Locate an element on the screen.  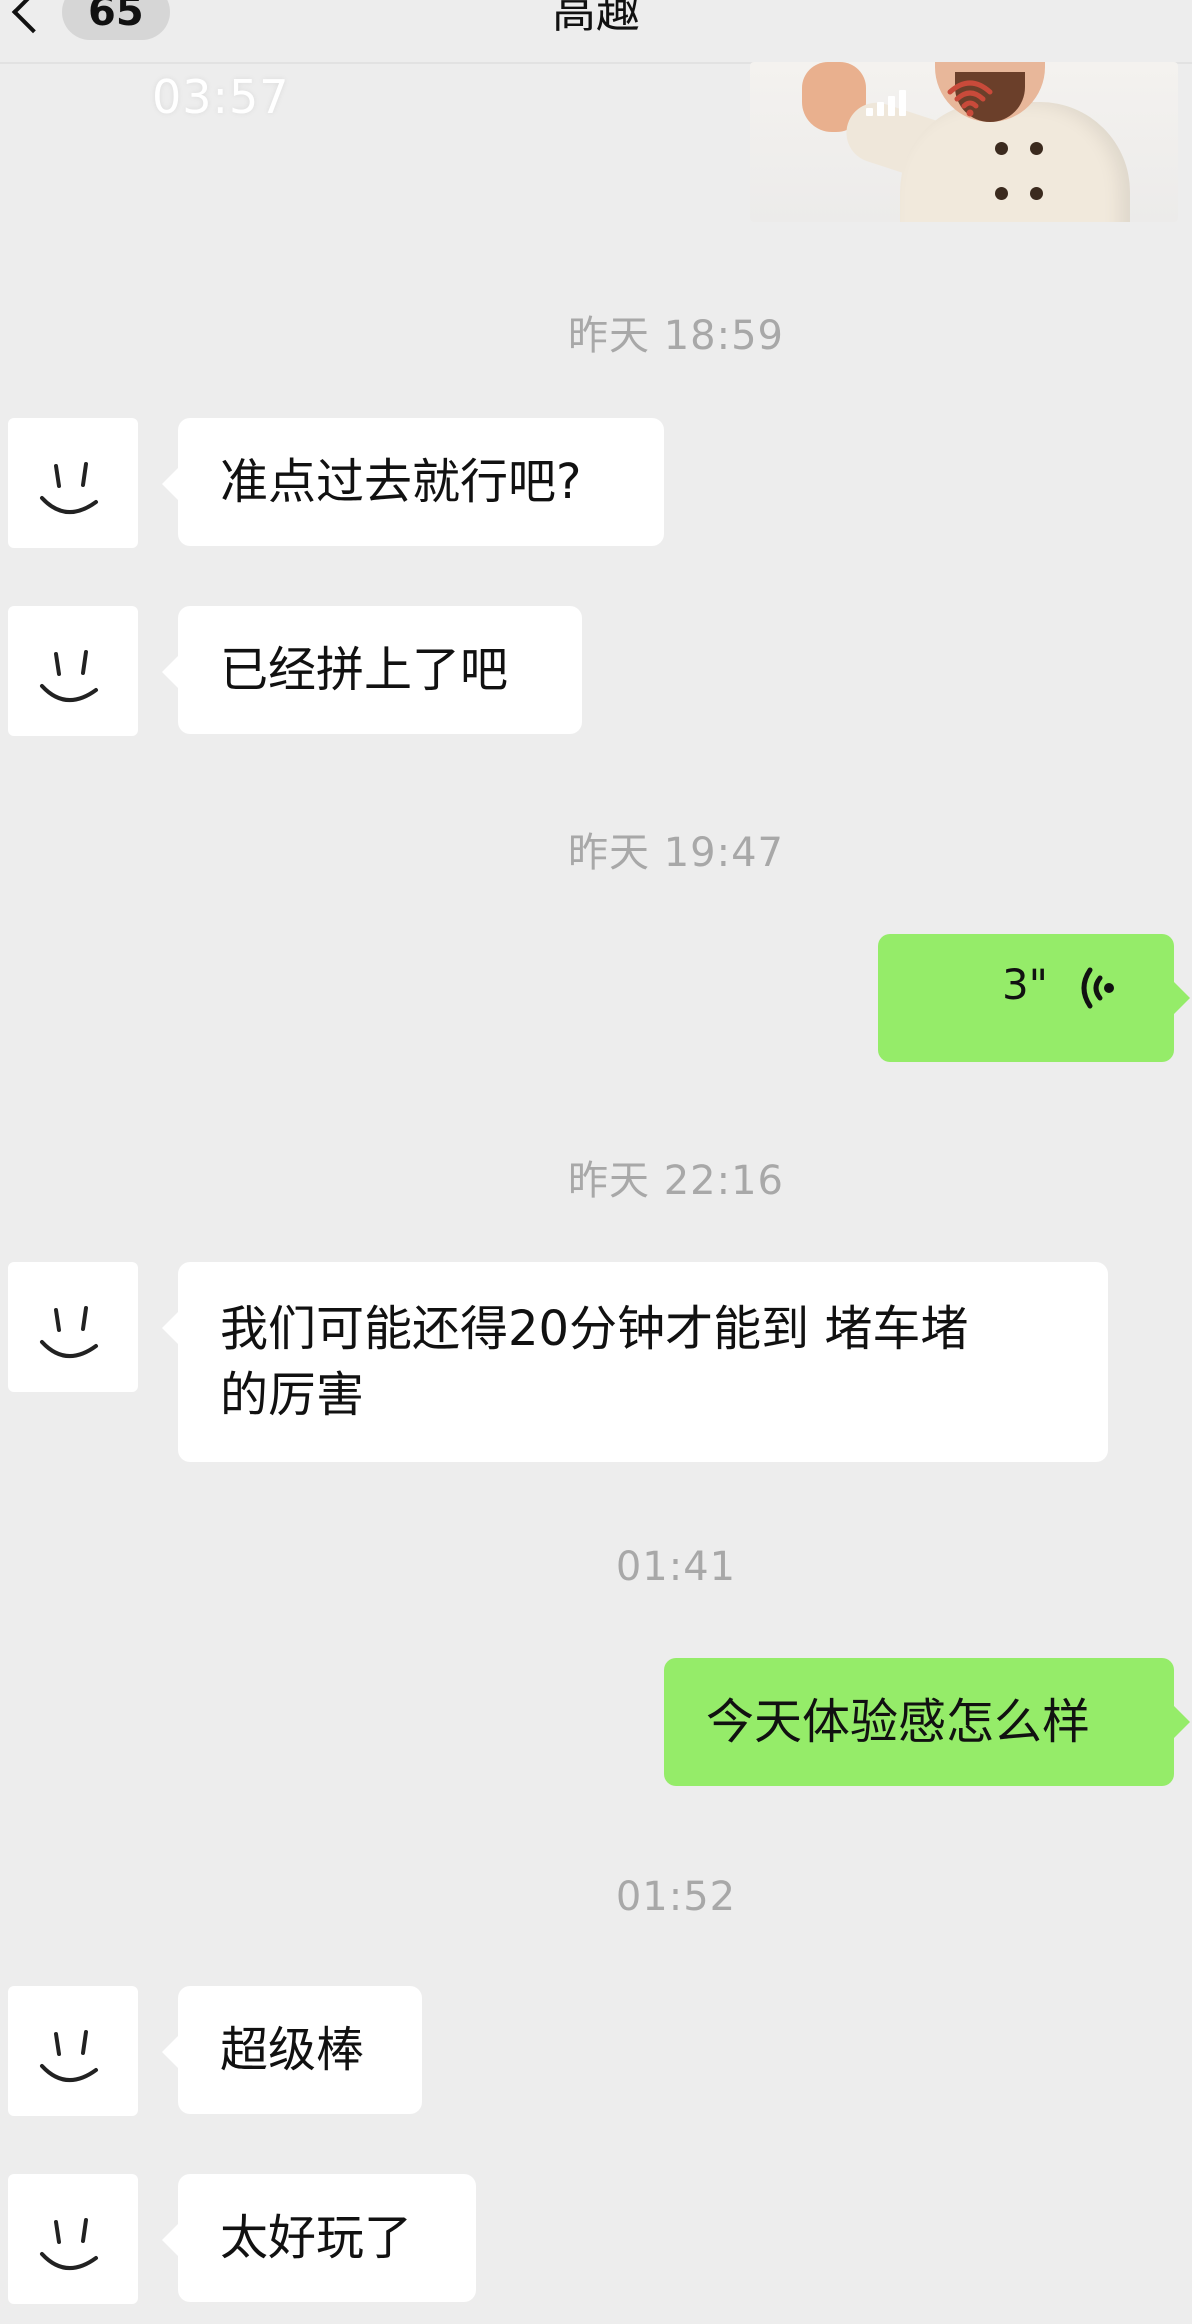
message-timestamp: 01:41 is located at coordinates (676, 1567).